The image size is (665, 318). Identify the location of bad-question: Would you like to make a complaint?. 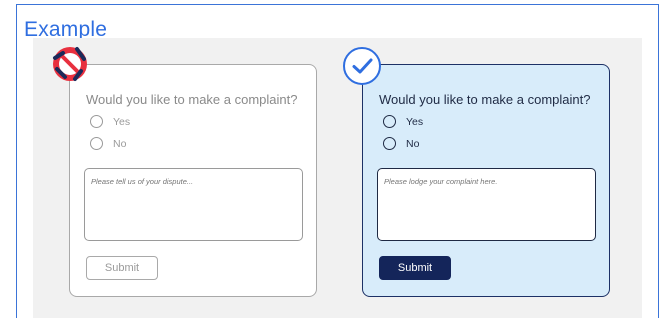
(192, 99).